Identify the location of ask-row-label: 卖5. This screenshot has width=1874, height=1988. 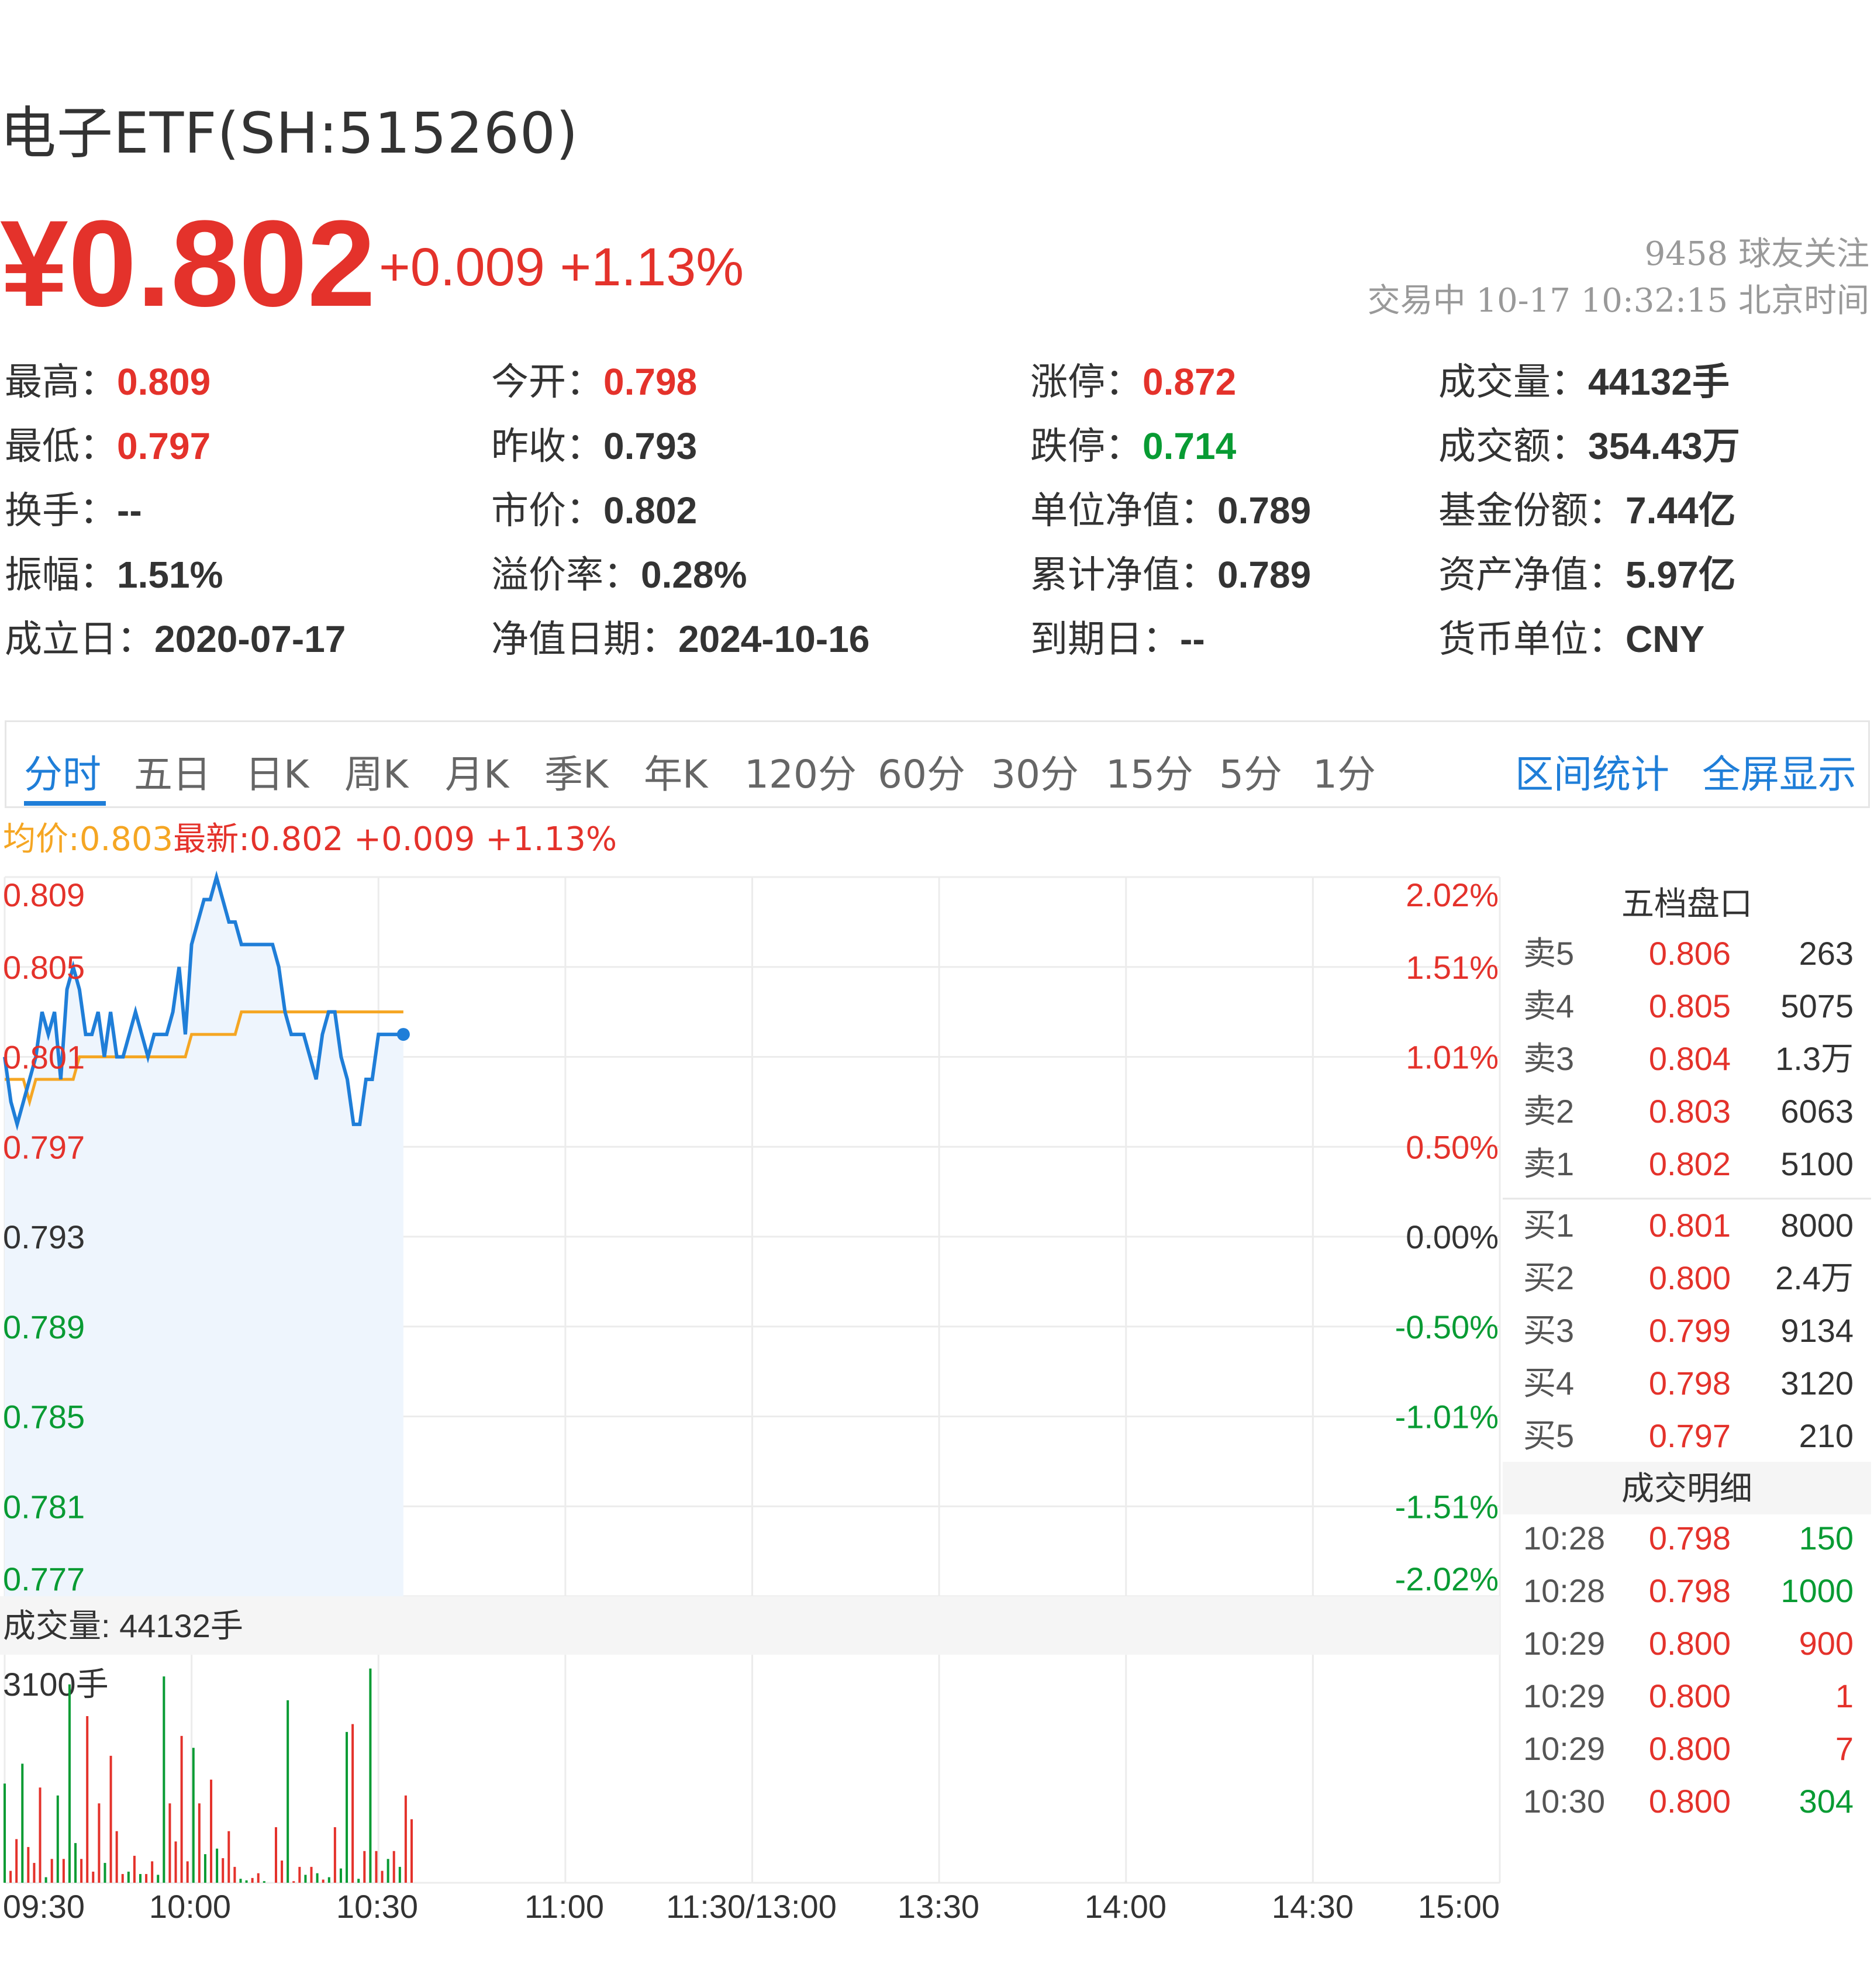
(1549, 953).